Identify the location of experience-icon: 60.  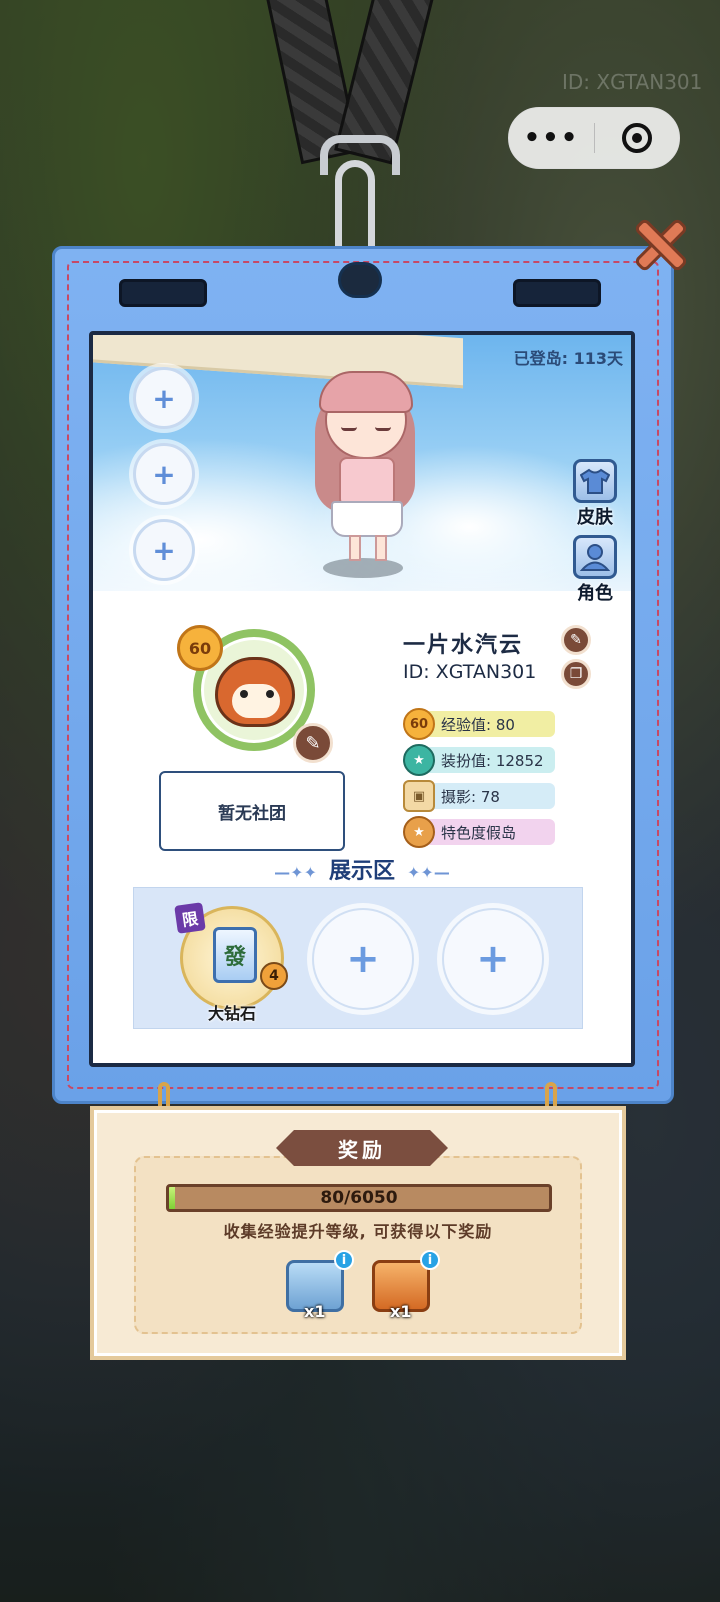
(419, 724).